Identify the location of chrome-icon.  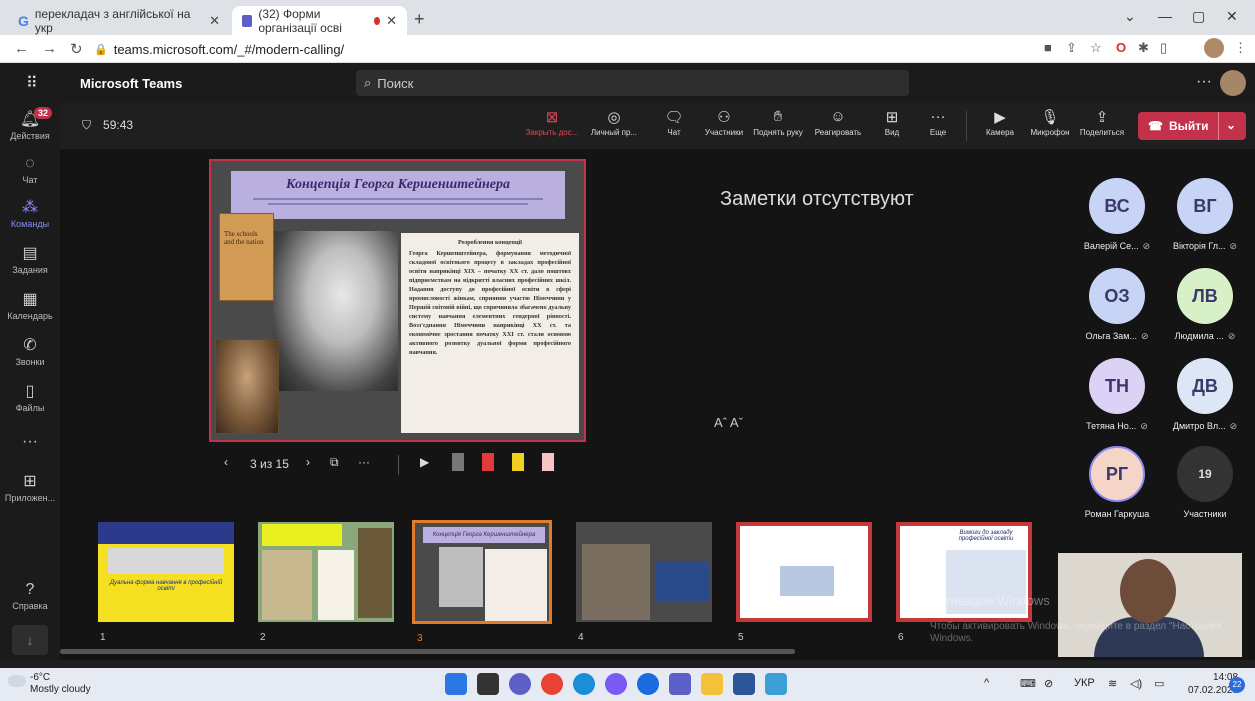
(552, 684).